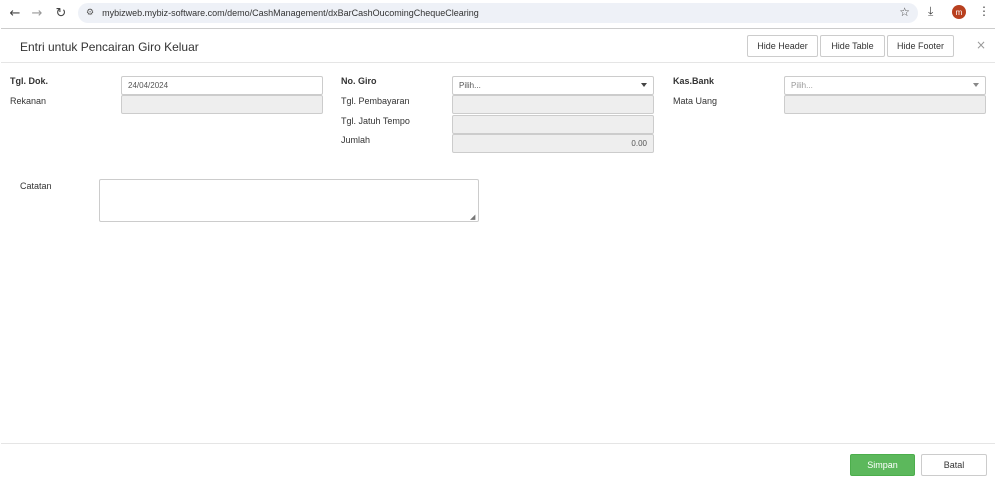 The width and height of the screenshot is (996, 488). I want to click on tgl-pembayaran-label: Tgl. Pembayaran, so click(375, 101).